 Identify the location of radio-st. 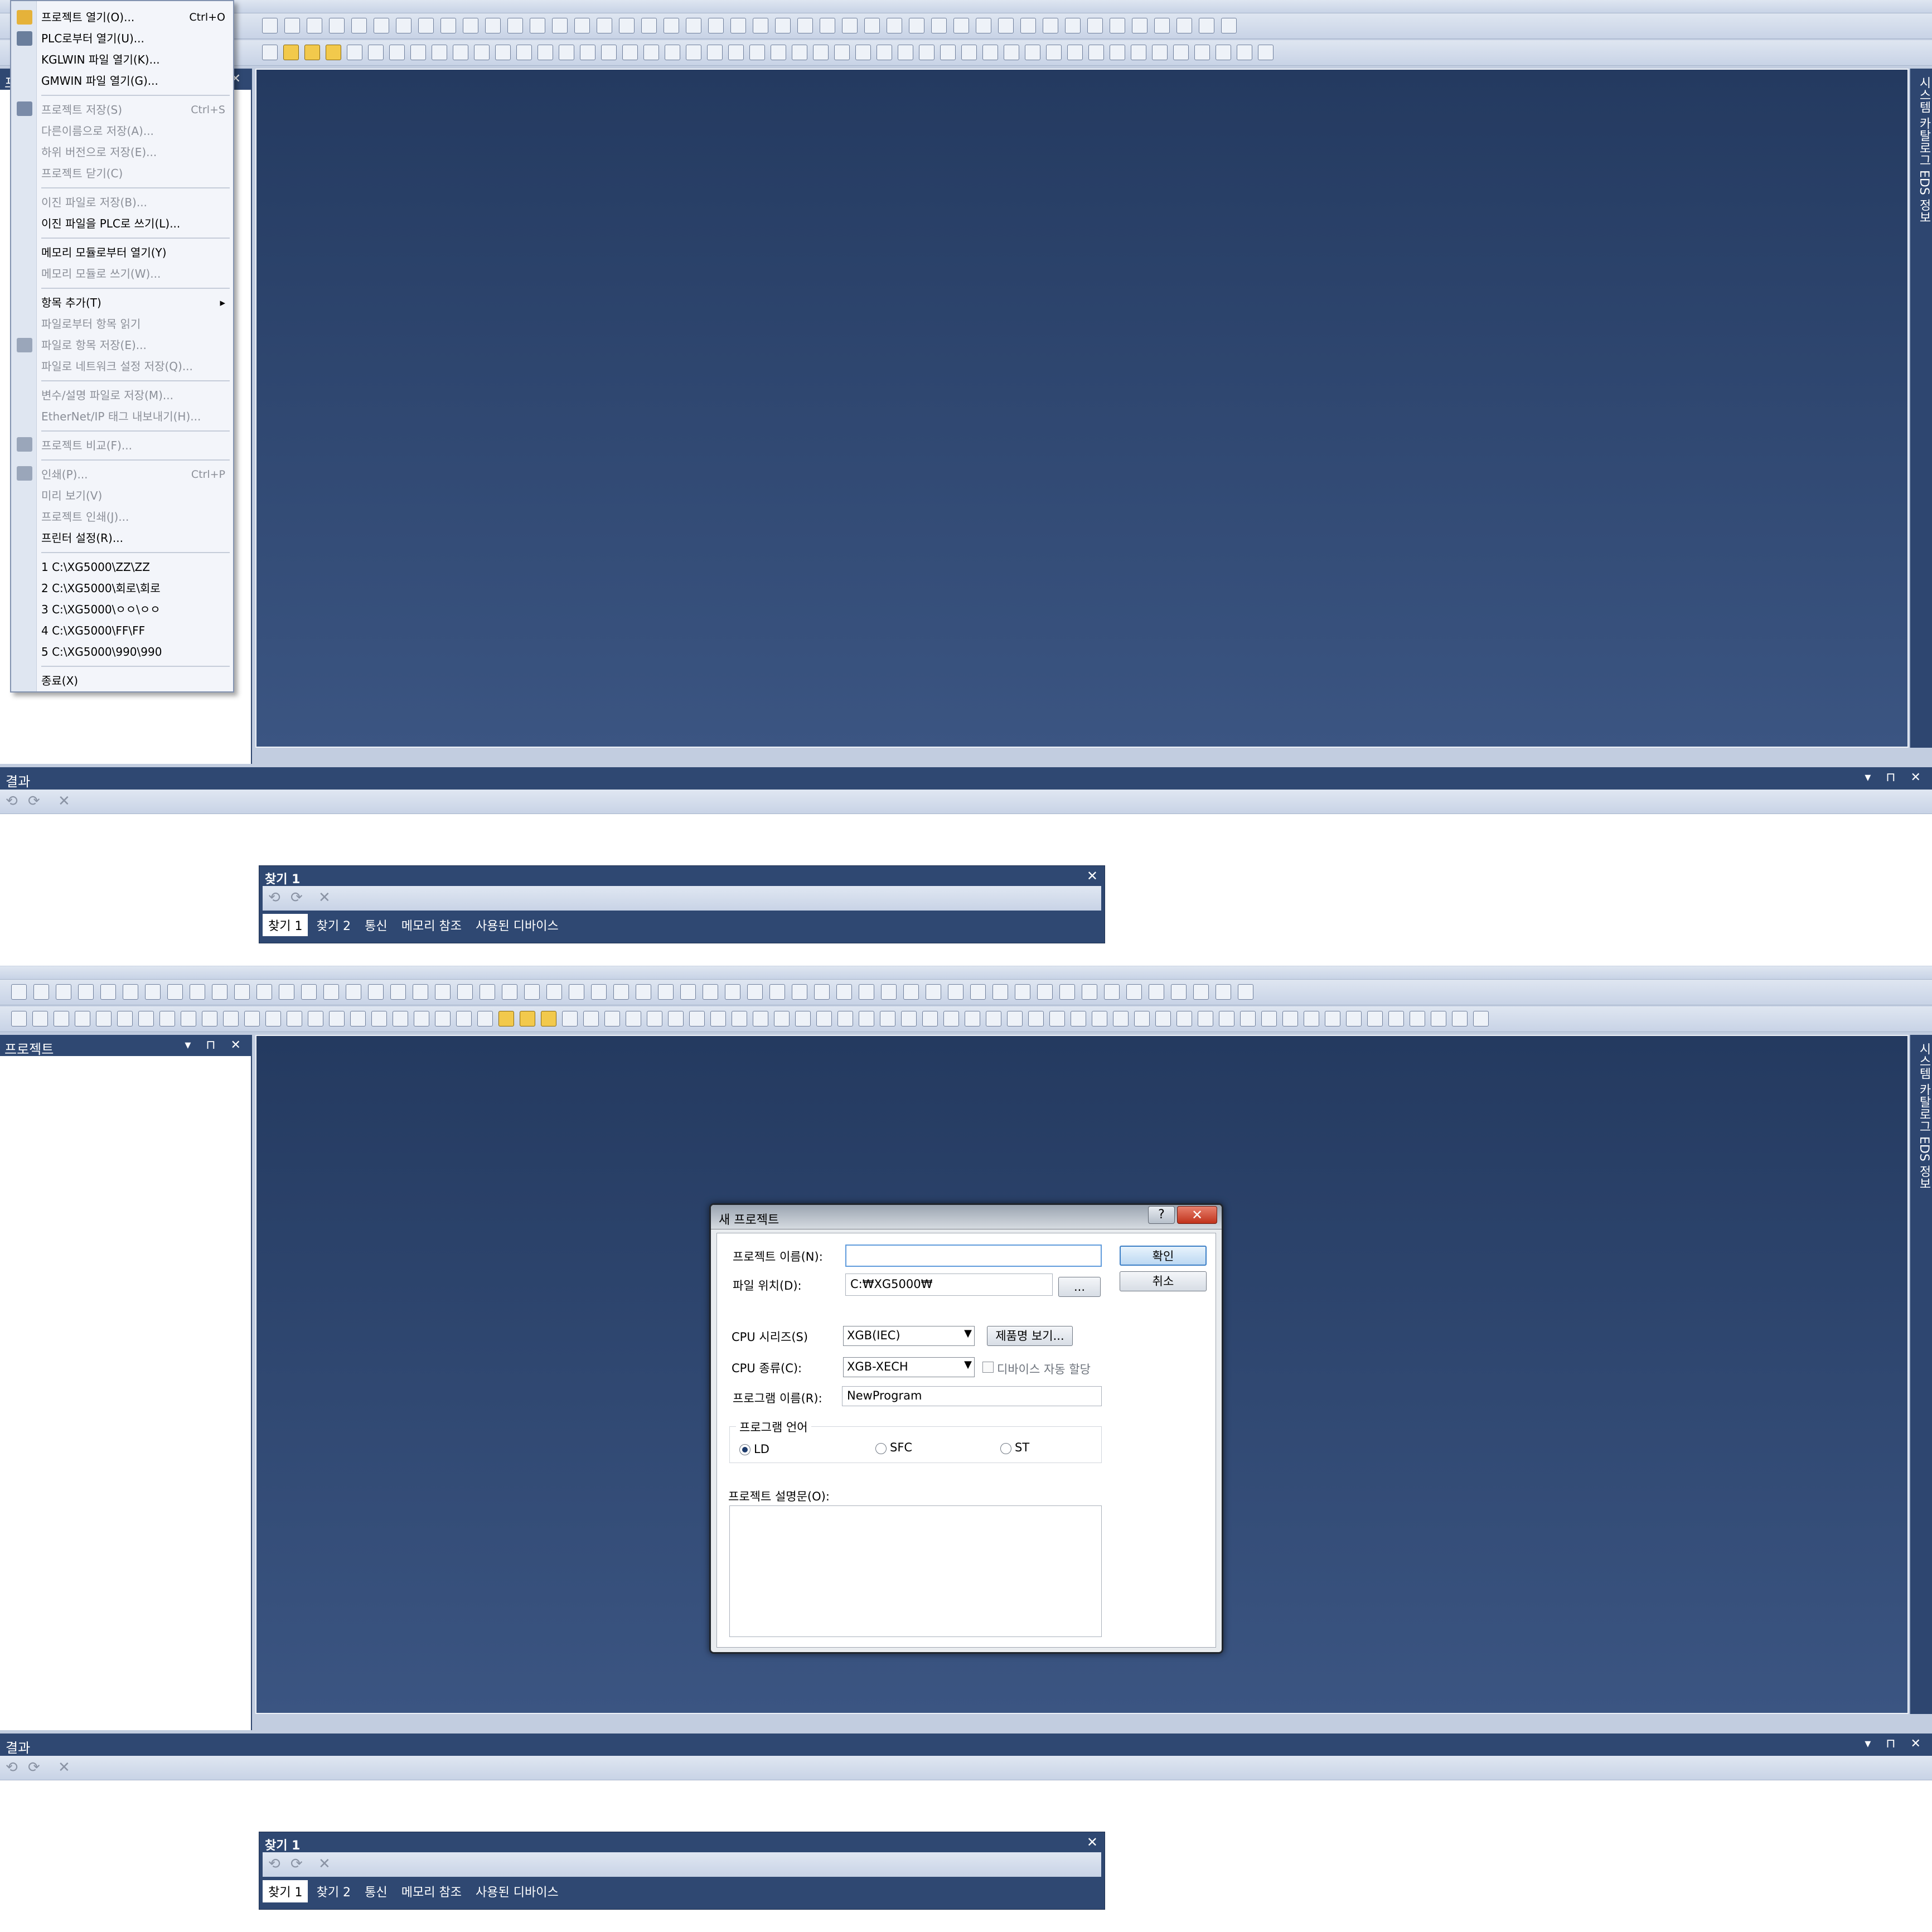
(1005, 1448).